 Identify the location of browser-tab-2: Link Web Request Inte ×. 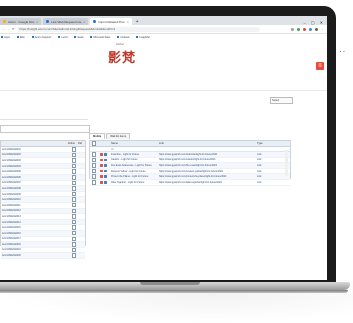
(66, 21).